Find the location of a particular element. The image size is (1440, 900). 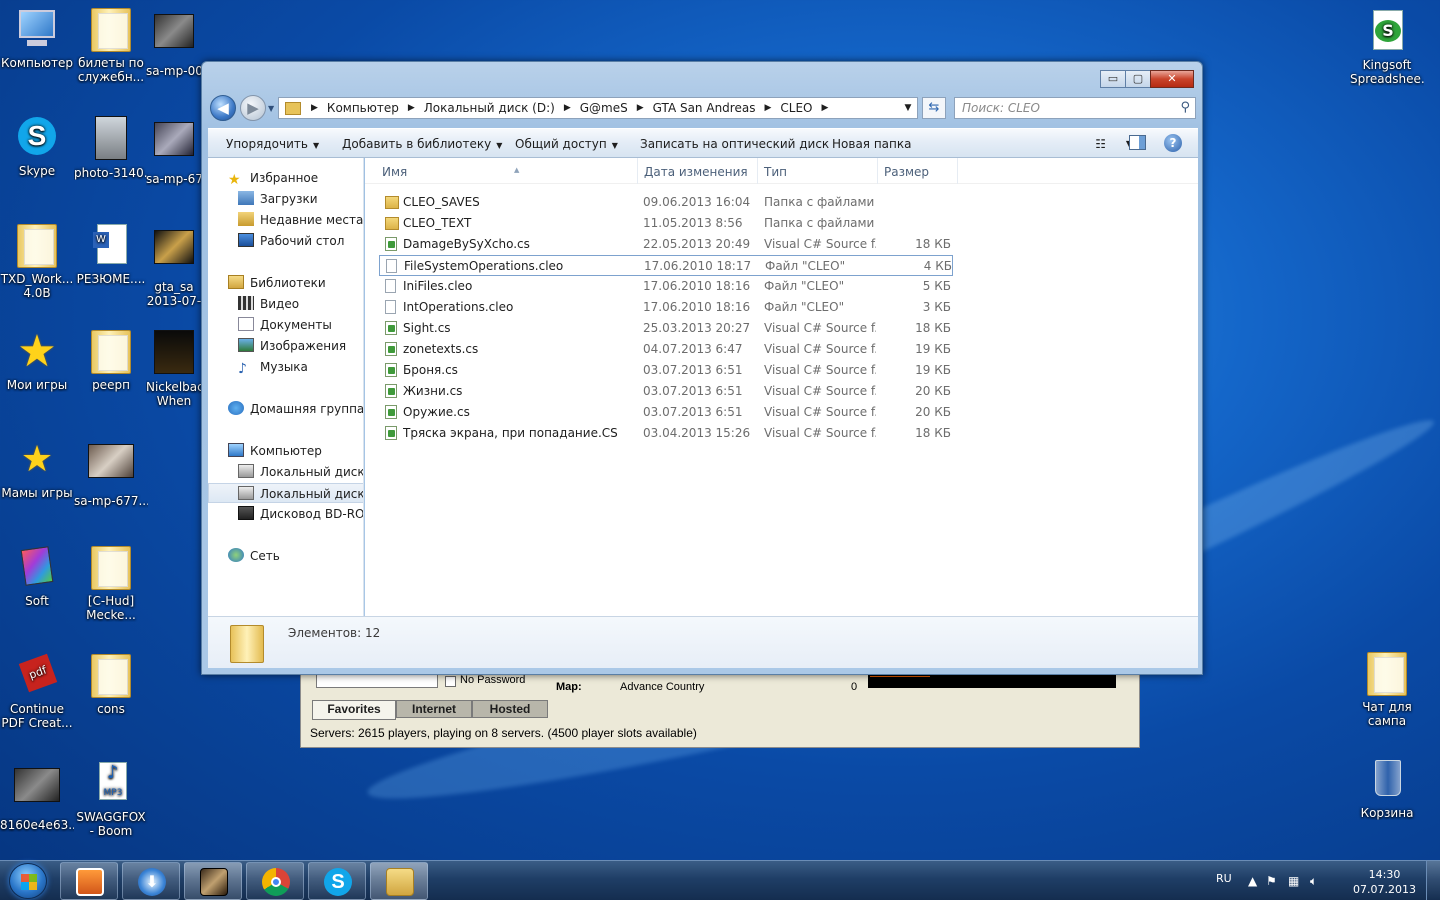

column-header-name: Имя ▲ is located at coordinates (507, 171).